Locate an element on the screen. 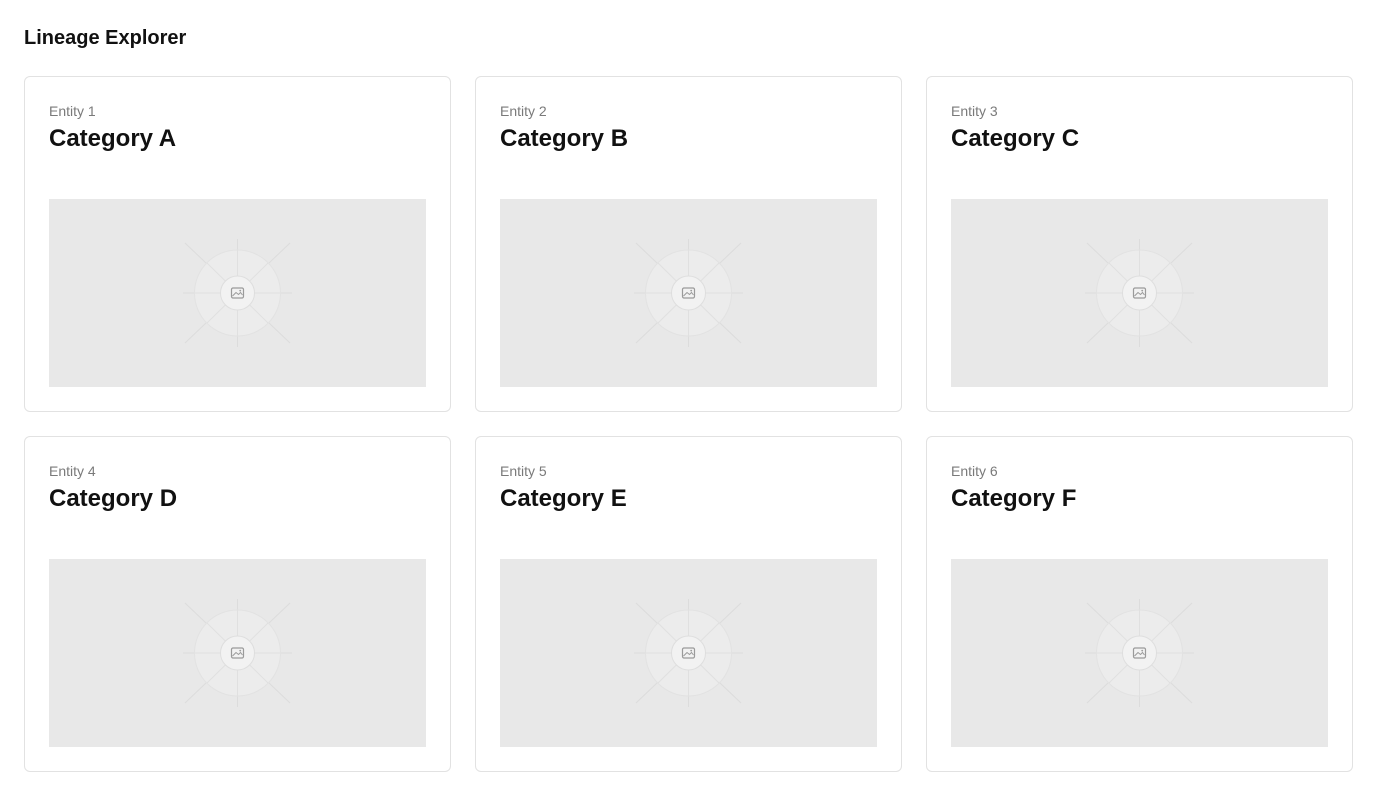  card-title: Category B is located at coordinates (564, 138).